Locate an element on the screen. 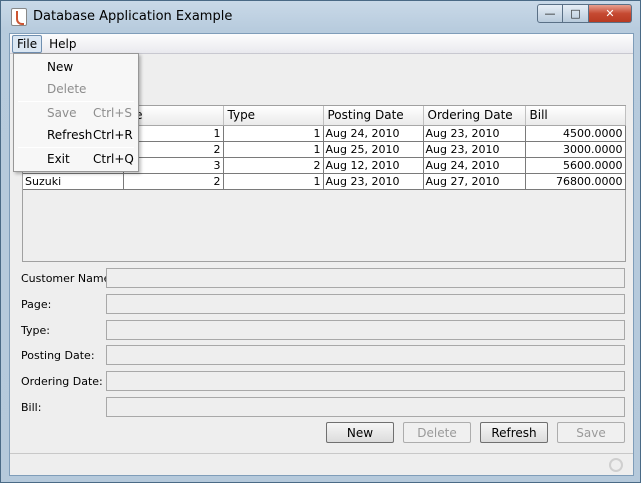 This screenshot has width=641, height=483. menu-item-shortcut: Ctrl+S is located at coordinates (113, 113).